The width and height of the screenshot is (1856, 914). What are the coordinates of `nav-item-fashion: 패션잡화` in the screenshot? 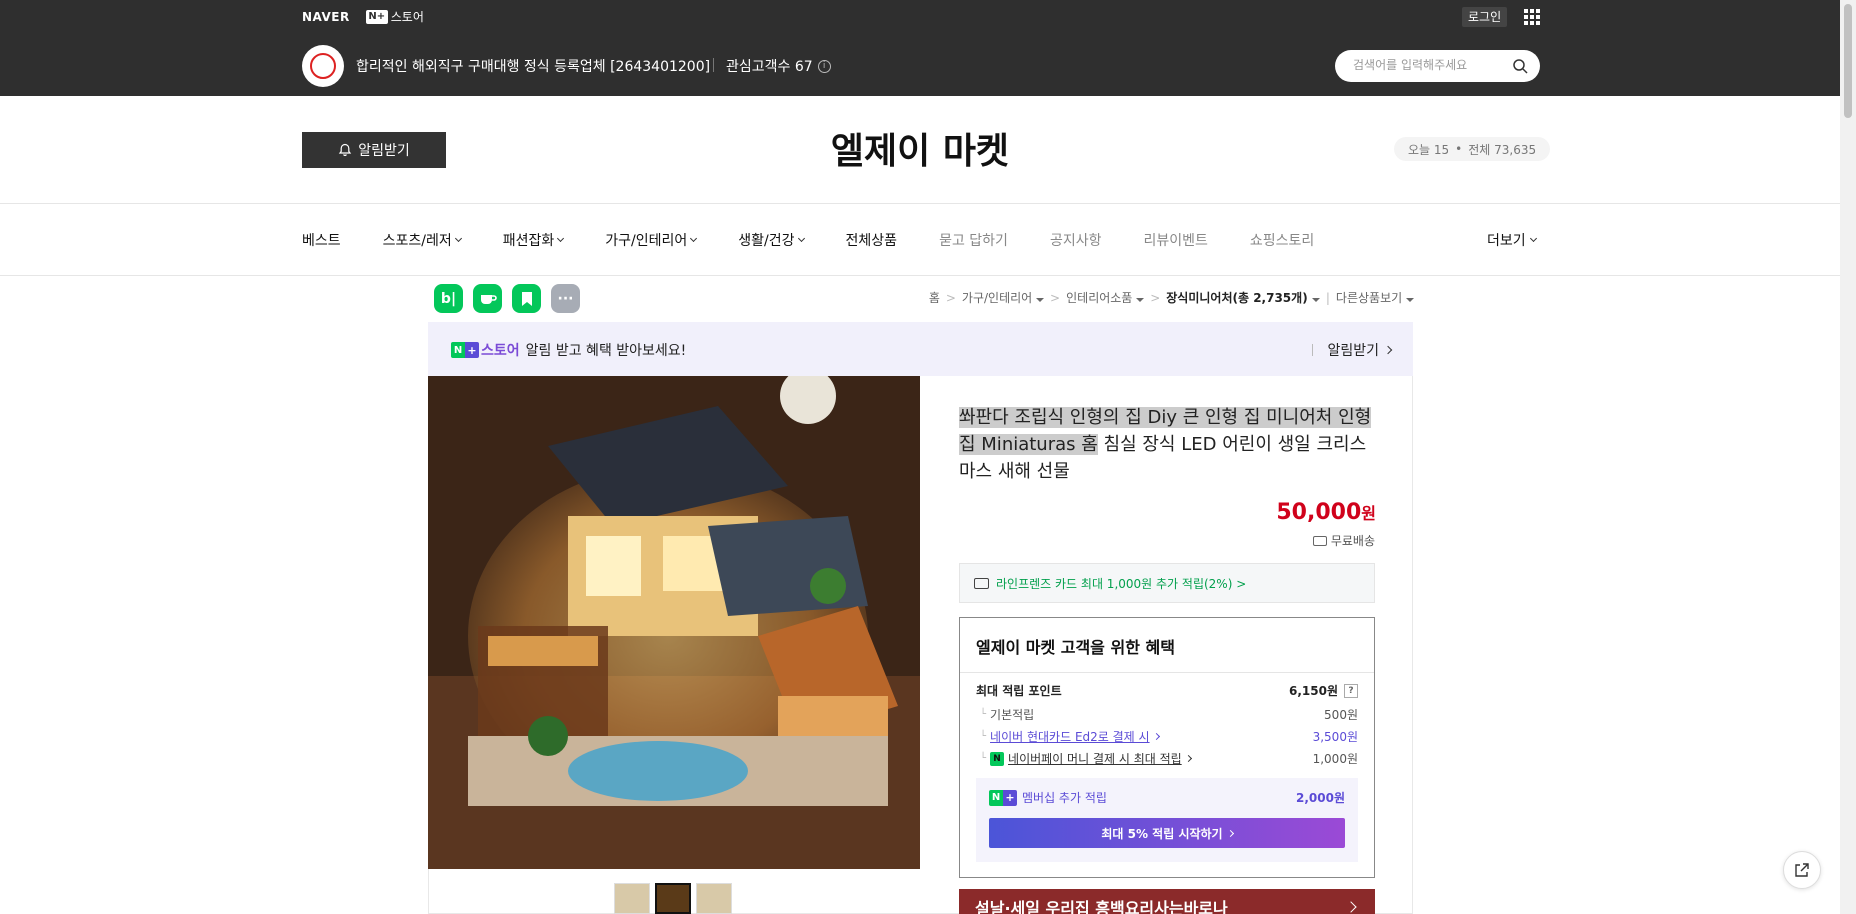 It's located at (534, 240).